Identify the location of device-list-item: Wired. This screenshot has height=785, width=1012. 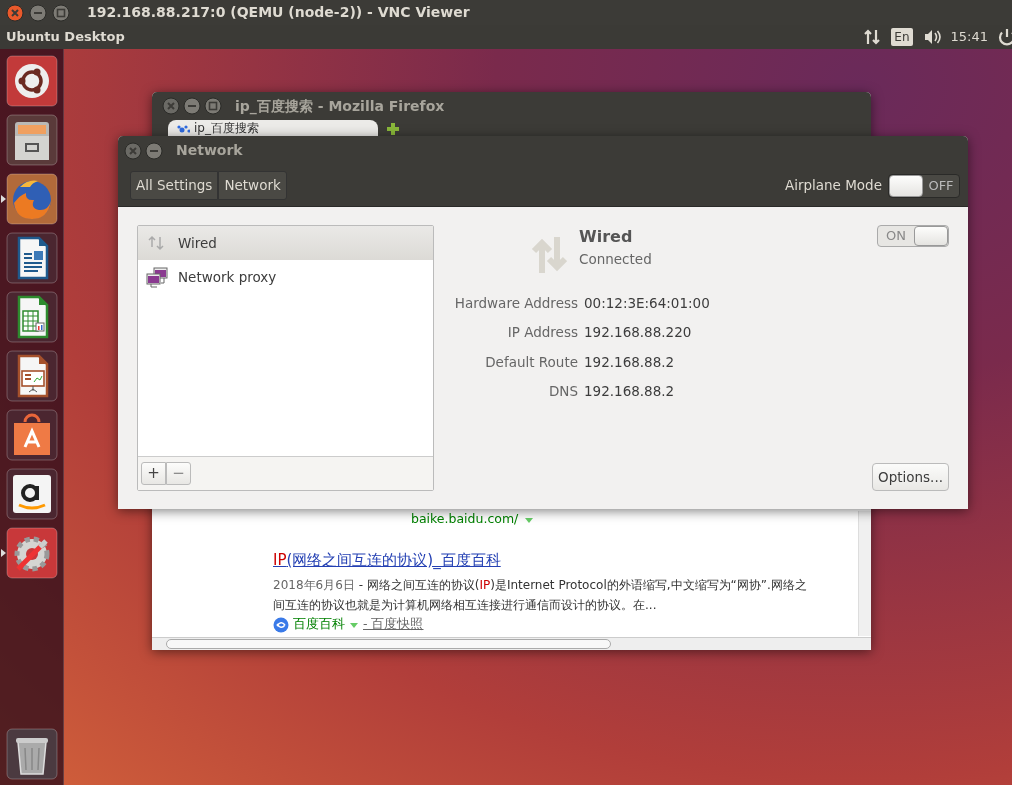
(285, 243).